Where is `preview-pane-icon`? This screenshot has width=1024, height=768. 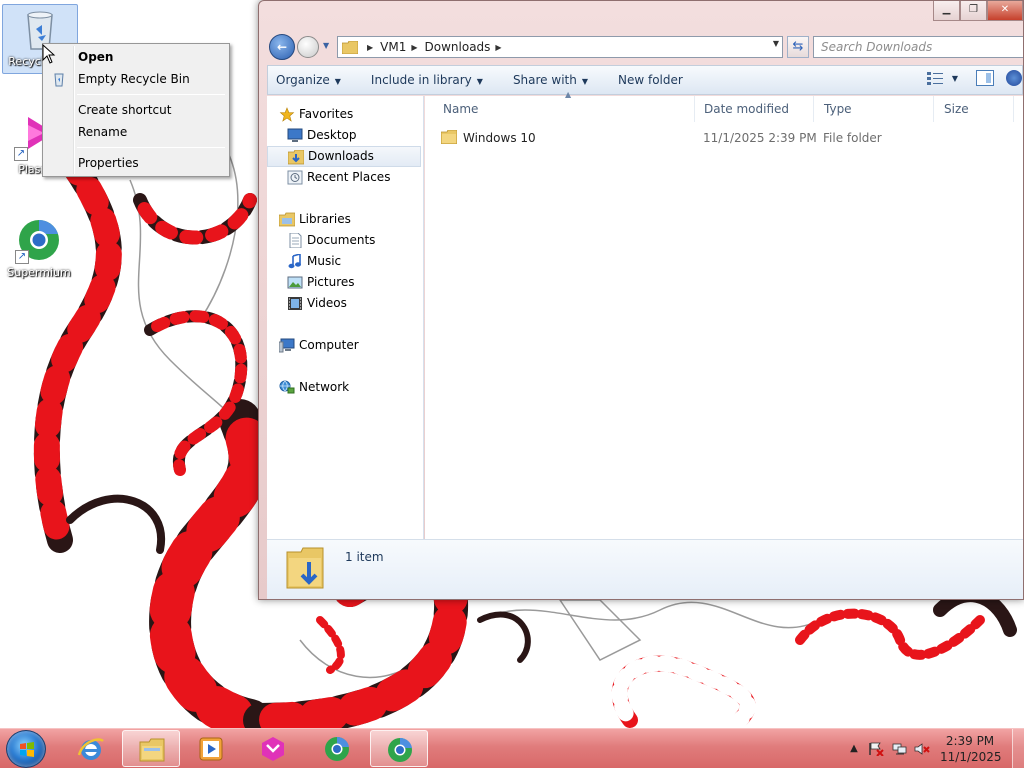 preview-pane-icon is located at coordinates (985, 78).